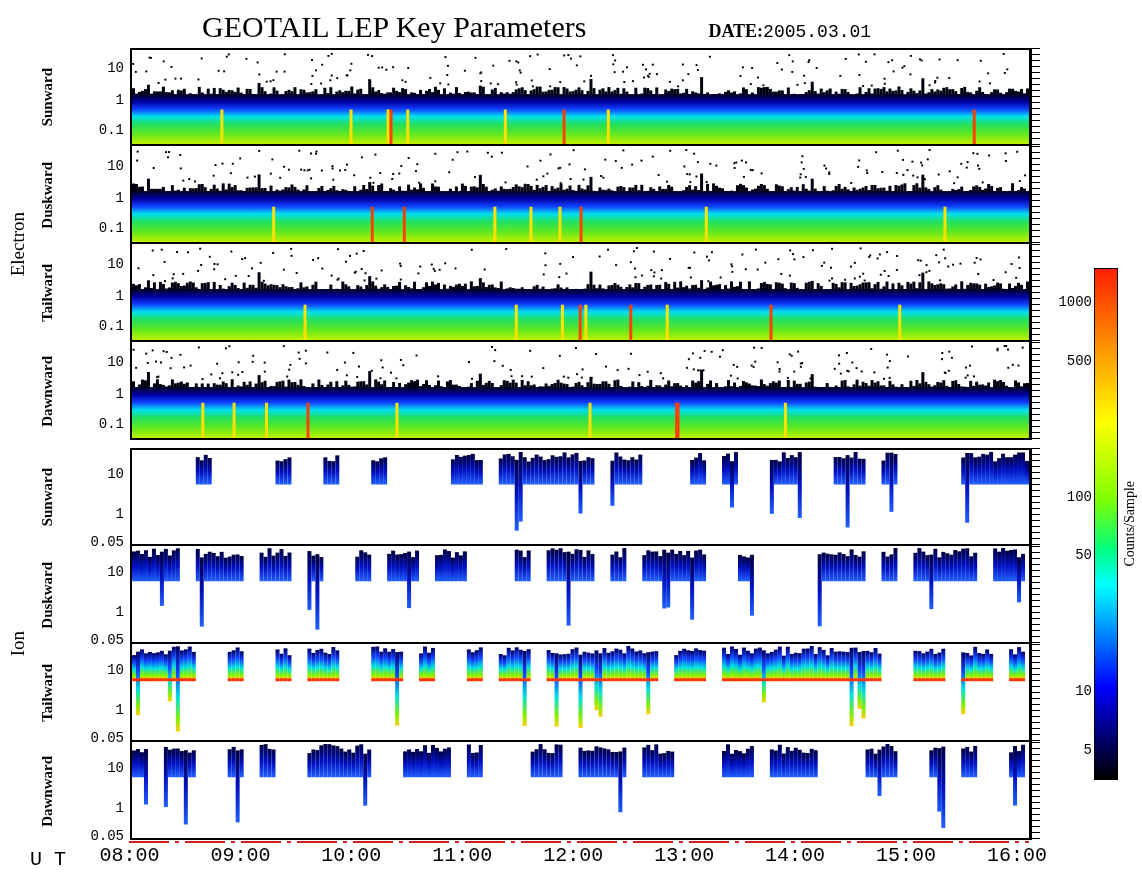 This screenshot has height=880, width=1142. I want to click on colorbar-tick-label: 5, so click(1087, 749).